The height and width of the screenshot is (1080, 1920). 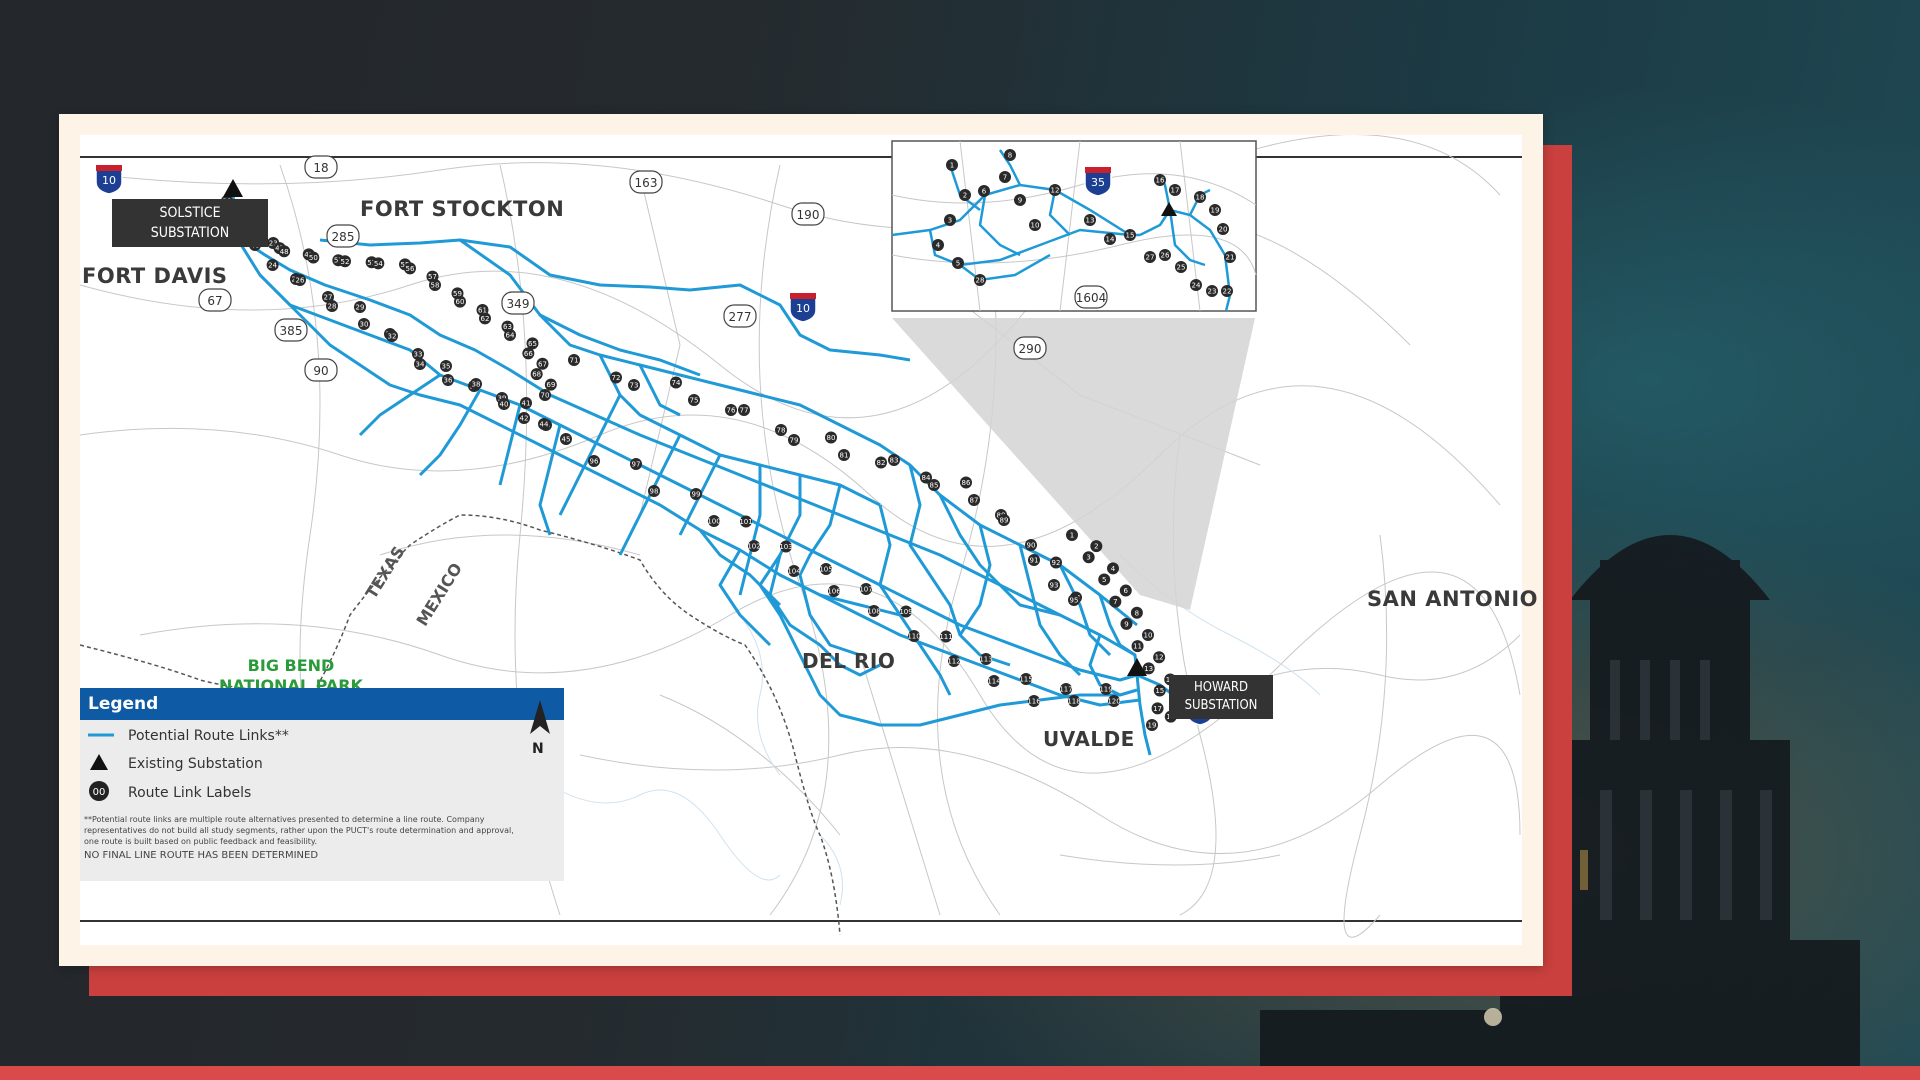 I want to click on highway-shield-us385: 385, so click(x=291, y=330).